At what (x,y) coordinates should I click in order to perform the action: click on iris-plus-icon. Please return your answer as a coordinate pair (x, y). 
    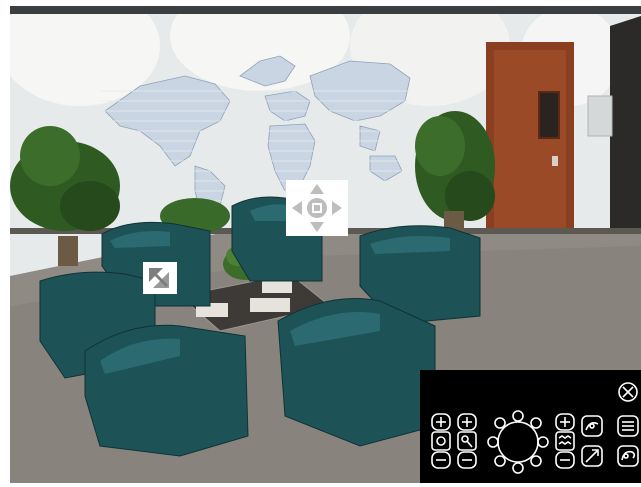
    Looking at the image, I should click on (565, 422).